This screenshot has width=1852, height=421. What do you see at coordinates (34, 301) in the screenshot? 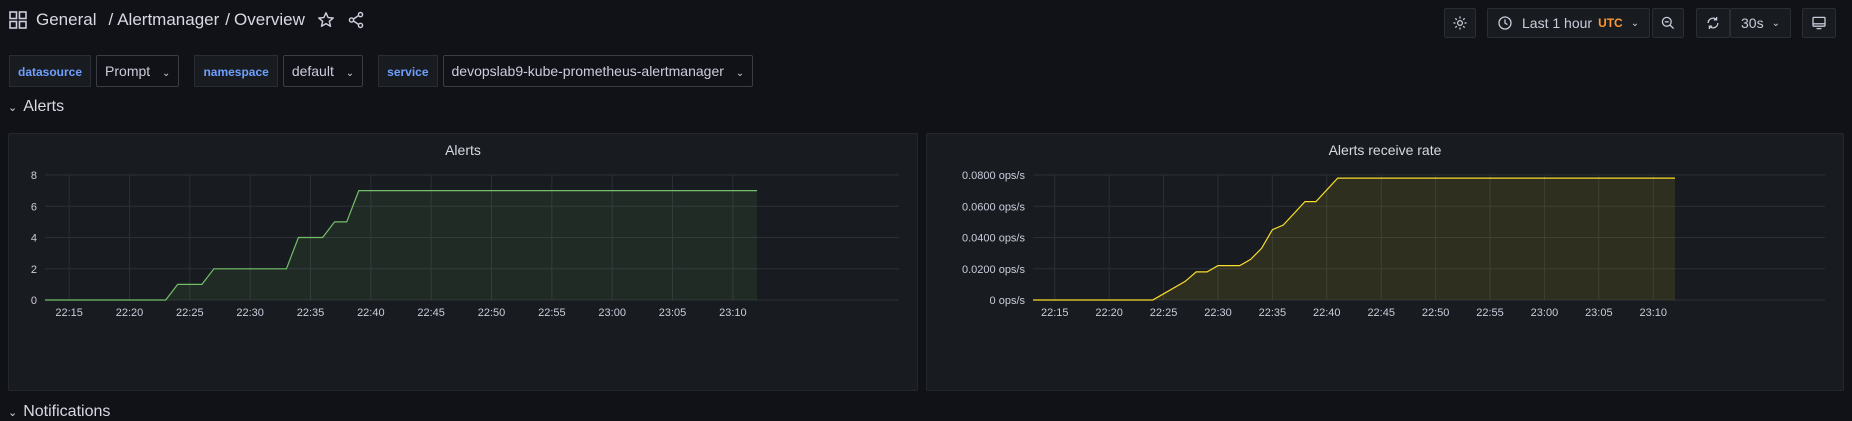
I see `y-tick-label: 0` at bounding box center [34, 301].